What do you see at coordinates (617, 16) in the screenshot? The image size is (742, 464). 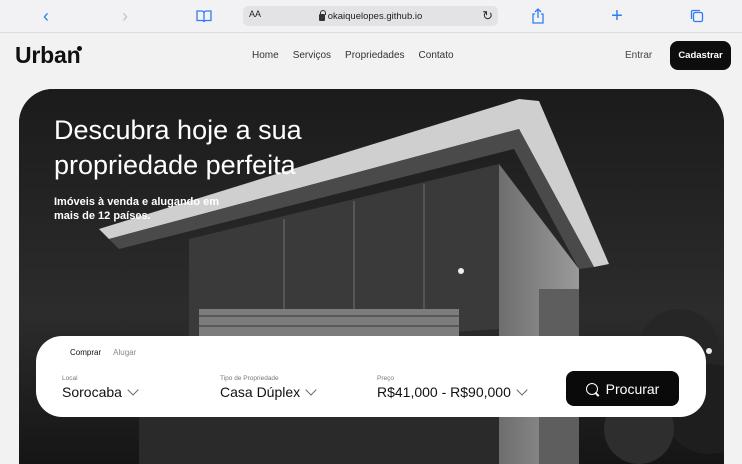 I see `plus-icon: +` at bounding box center [617, 16].